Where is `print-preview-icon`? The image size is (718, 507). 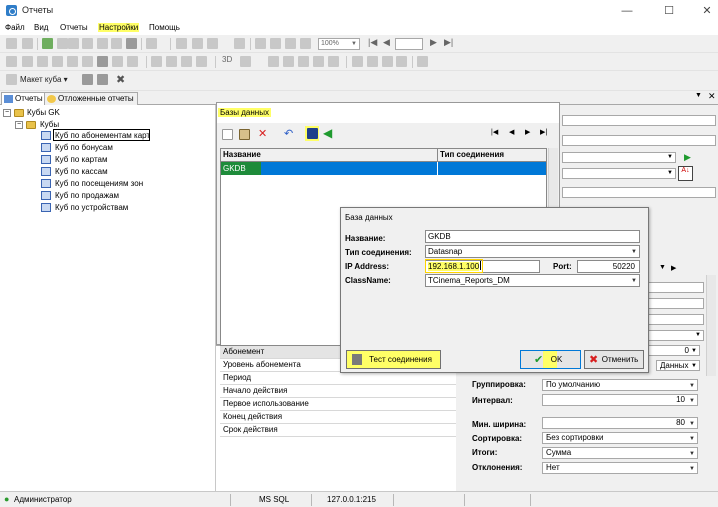
print-preview-icon is located at coordinates (197, 43).